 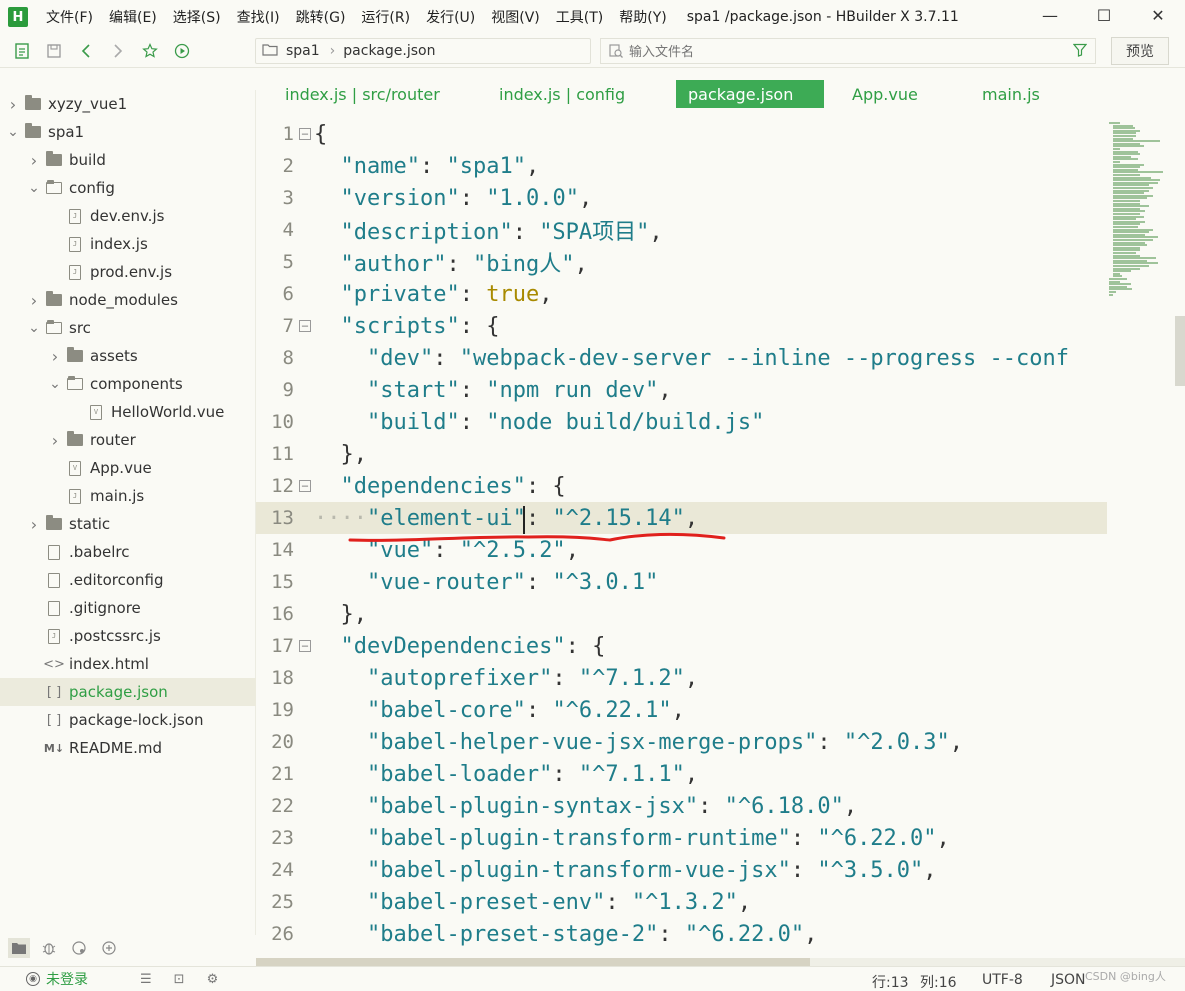 What do you see at coordinates (128, 580) in the screenshot?
I see `tree-item: .editorconfig` at bounding box center [128, 580].